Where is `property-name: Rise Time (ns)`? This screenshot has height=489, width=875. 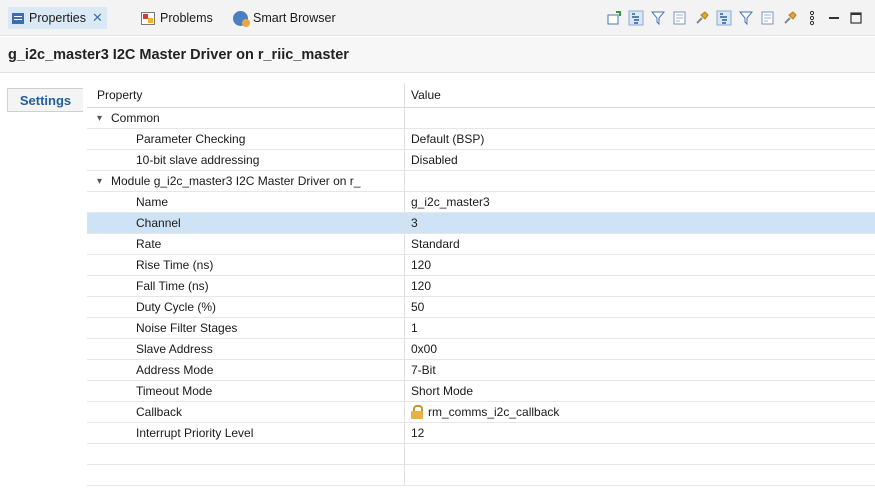
property-name: Rise Time (ns) is located at coordinates (246, 265).